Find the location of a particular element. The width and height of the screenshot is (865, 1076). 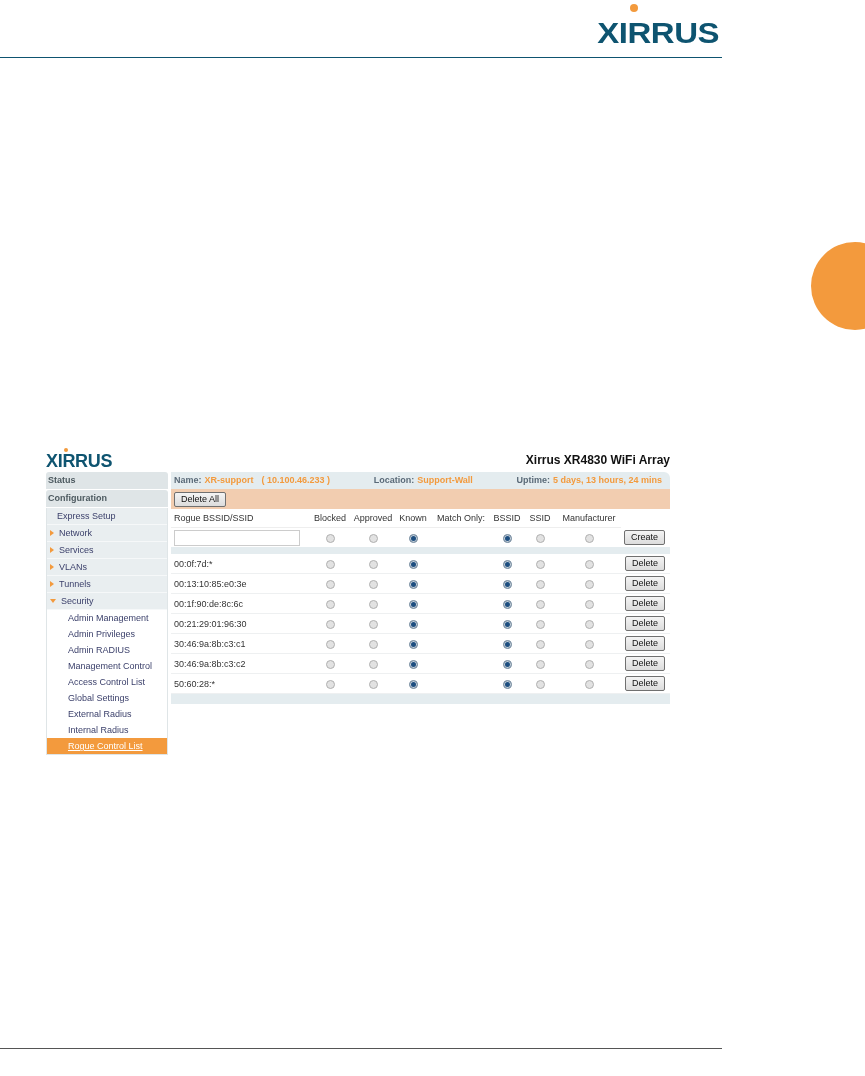

submenu-item: External Radius is located at coordinates (107, 714).